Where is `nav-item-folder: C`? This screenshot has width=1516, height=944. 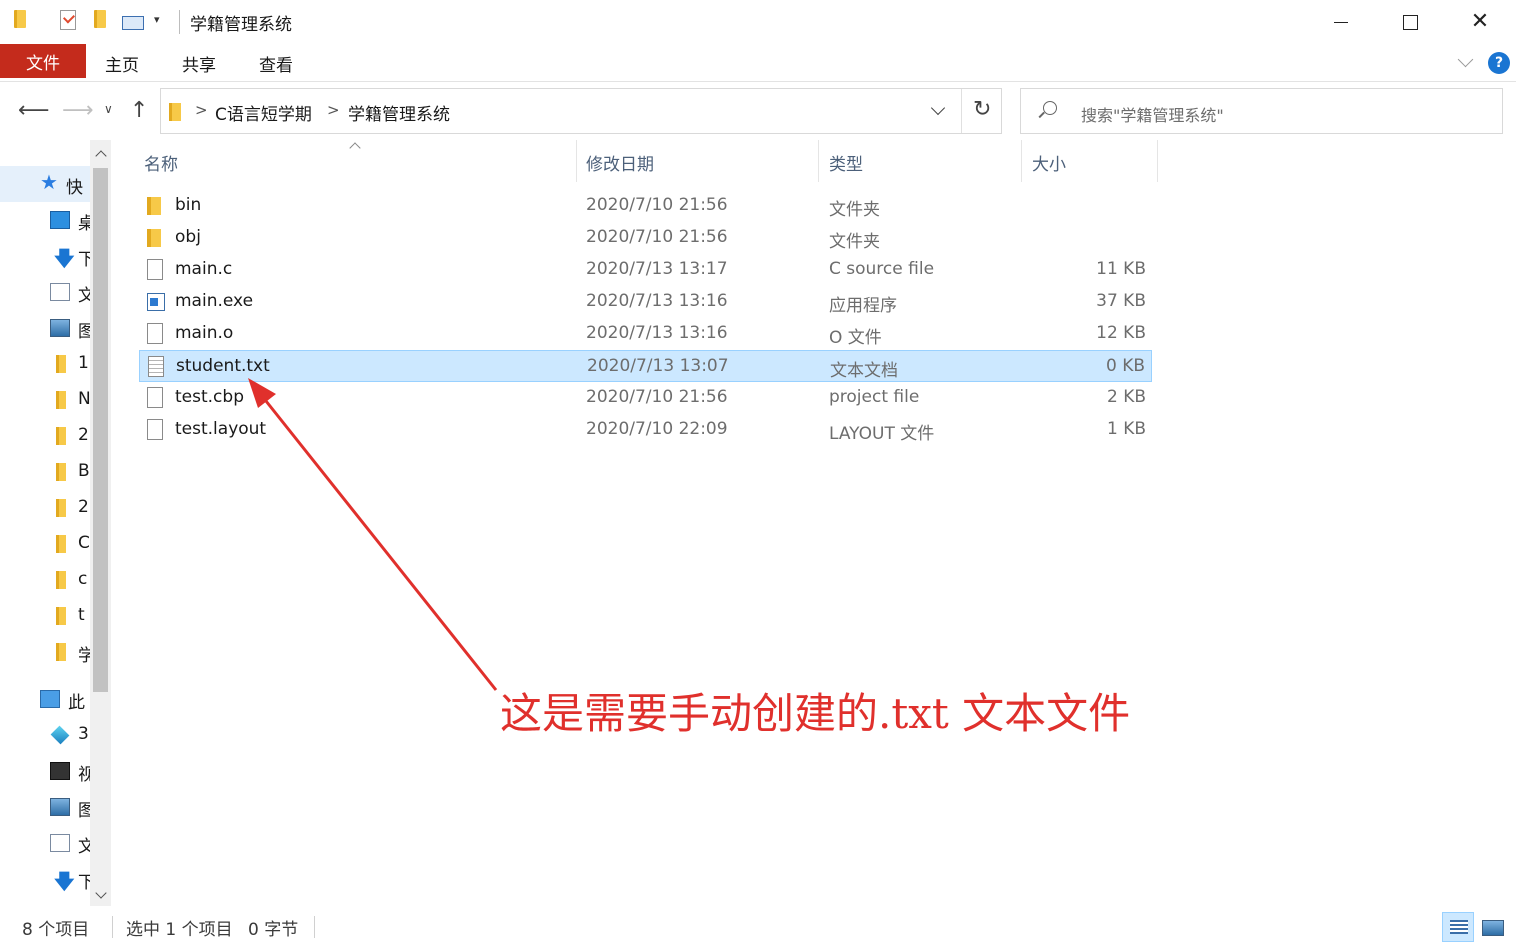 nav-item-folder: C is located at coordinates (70, 544).